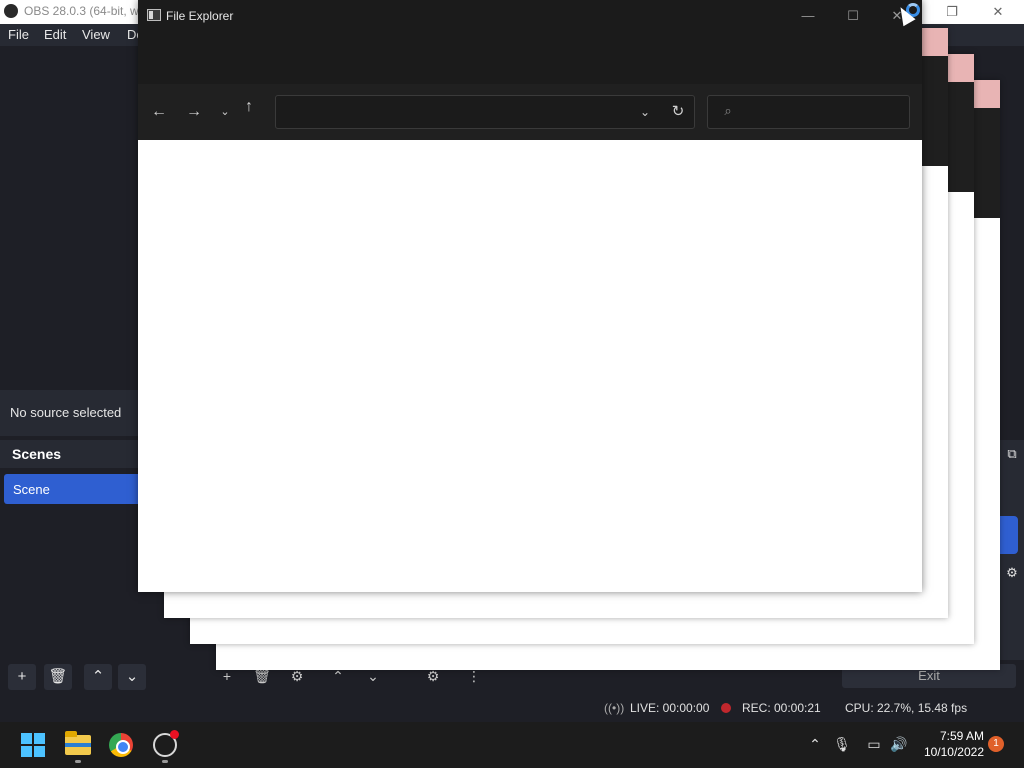 Image resolution: width=1024 pixels, height=768 pixels. What do you see at coordinates (842, 744) in the screenshot?
I see `microphone-icon: 🎙` at bounding box center [842, 744].